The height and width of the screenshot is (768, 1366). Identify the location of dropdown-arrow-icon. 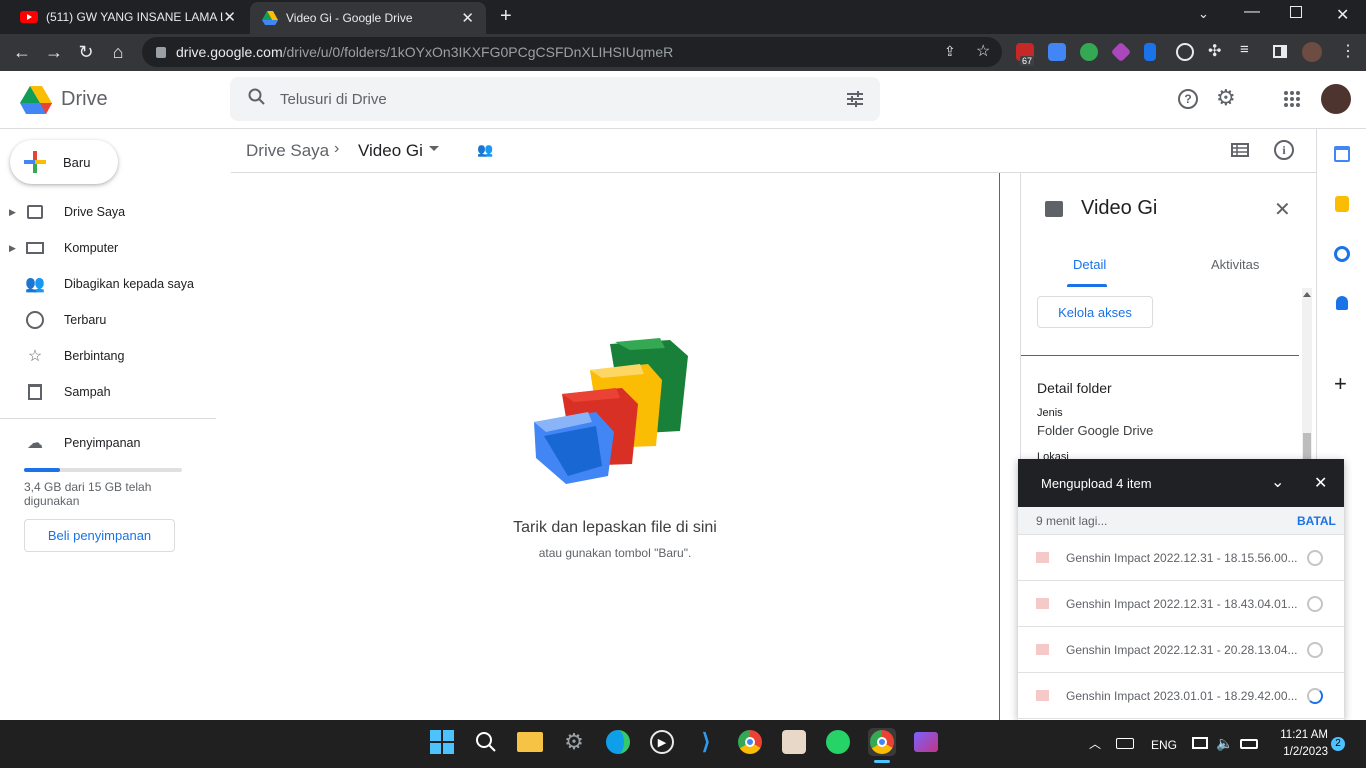
(434, 148).